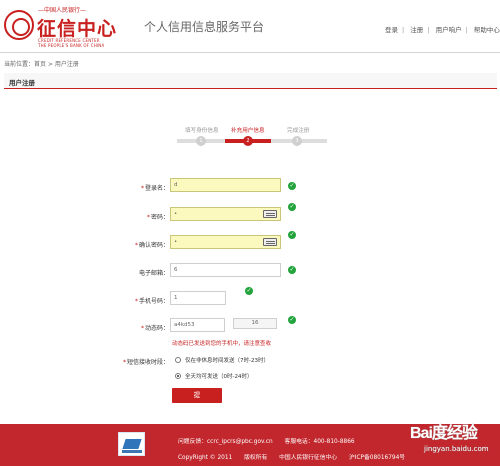 The height and width of the screenshot is (466, 500). What do you see at coordinates (250, 52) in the screenshot?
I see `header-divider` at bounding box center [250, 52].